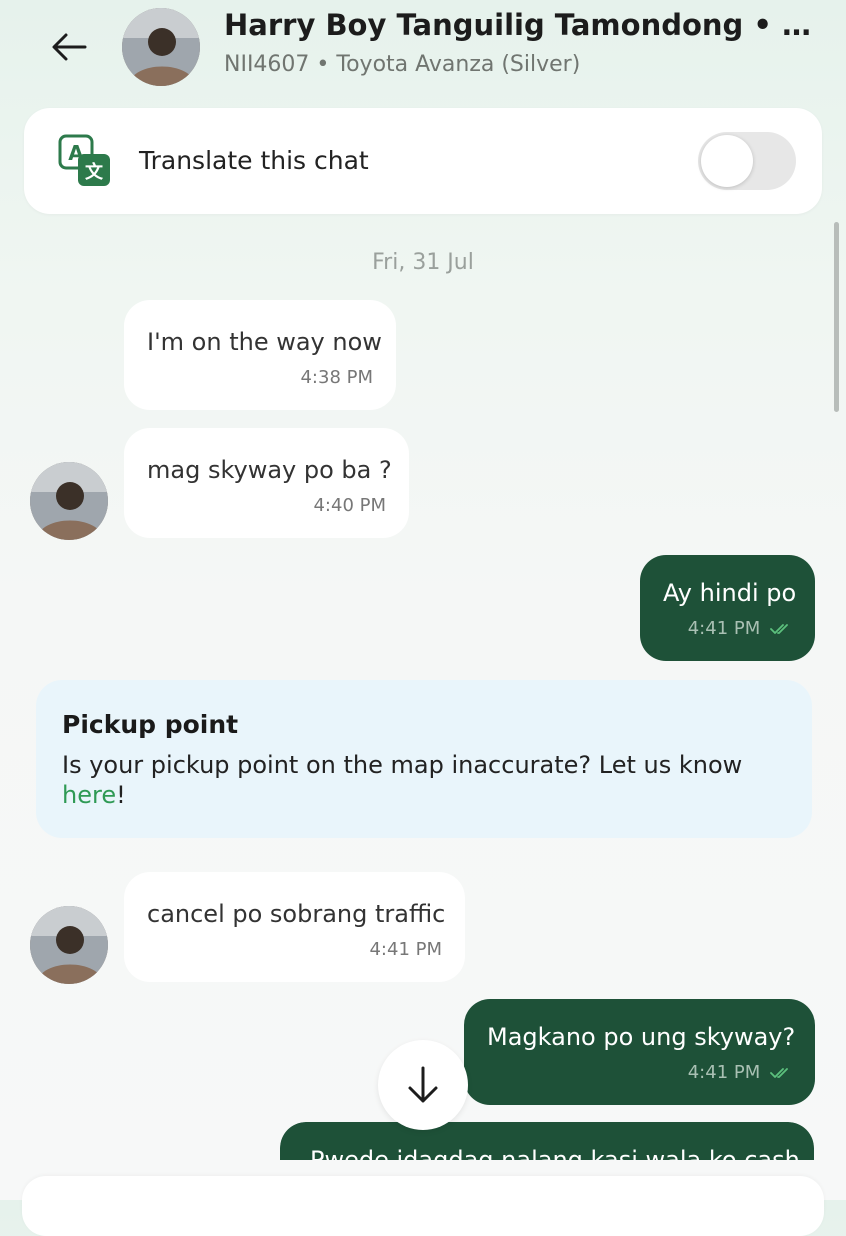 Image resolution: width=846 pixels, height=1236 pixels. What do you see at coordinates (641, 1037) in the screenshot?
I see `message-text: Magkano po ung skyway?` at bounding box center [641, 1037].